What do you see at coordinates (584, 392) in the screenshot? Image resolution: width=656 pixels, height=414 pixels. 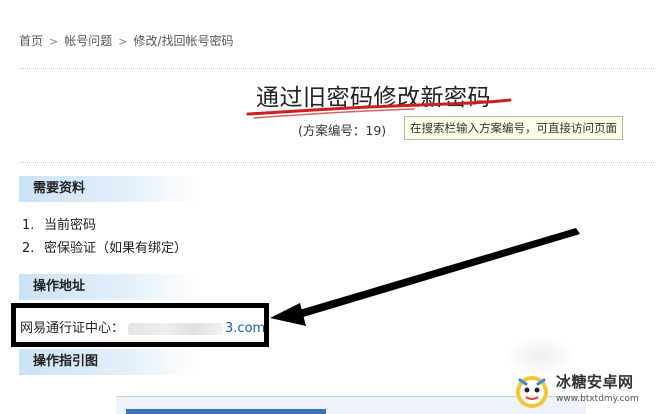 I see `watermark: 冰糖安卓网 www.btxtdmy.com` at bounding box center [584, 392].